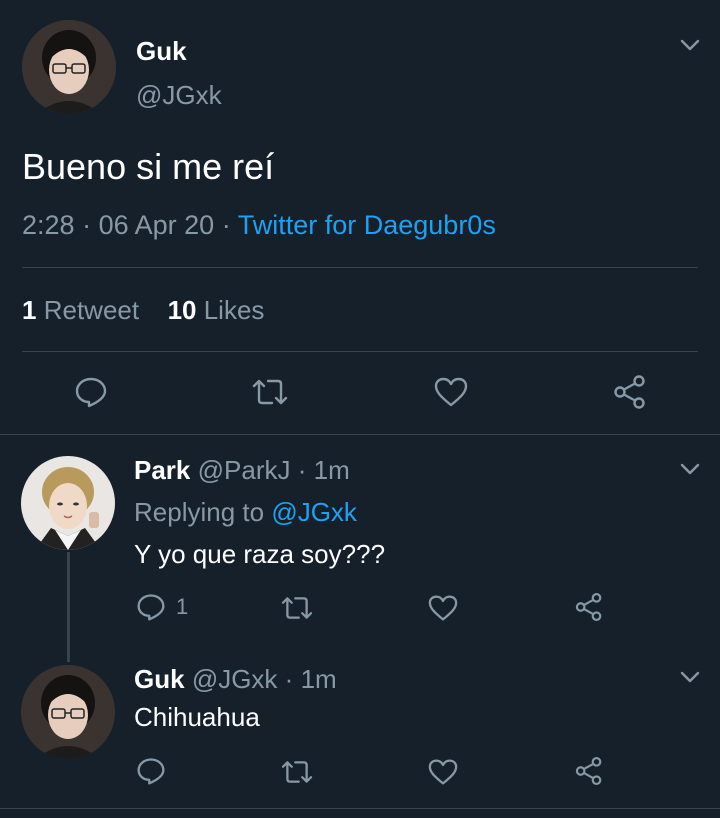 Image resolution: width=720 pixels, height=818 pixels. What do you see at coordinates (68, 607) in the screenshot?
I see `thread-line` at bounding box center [68, 607].